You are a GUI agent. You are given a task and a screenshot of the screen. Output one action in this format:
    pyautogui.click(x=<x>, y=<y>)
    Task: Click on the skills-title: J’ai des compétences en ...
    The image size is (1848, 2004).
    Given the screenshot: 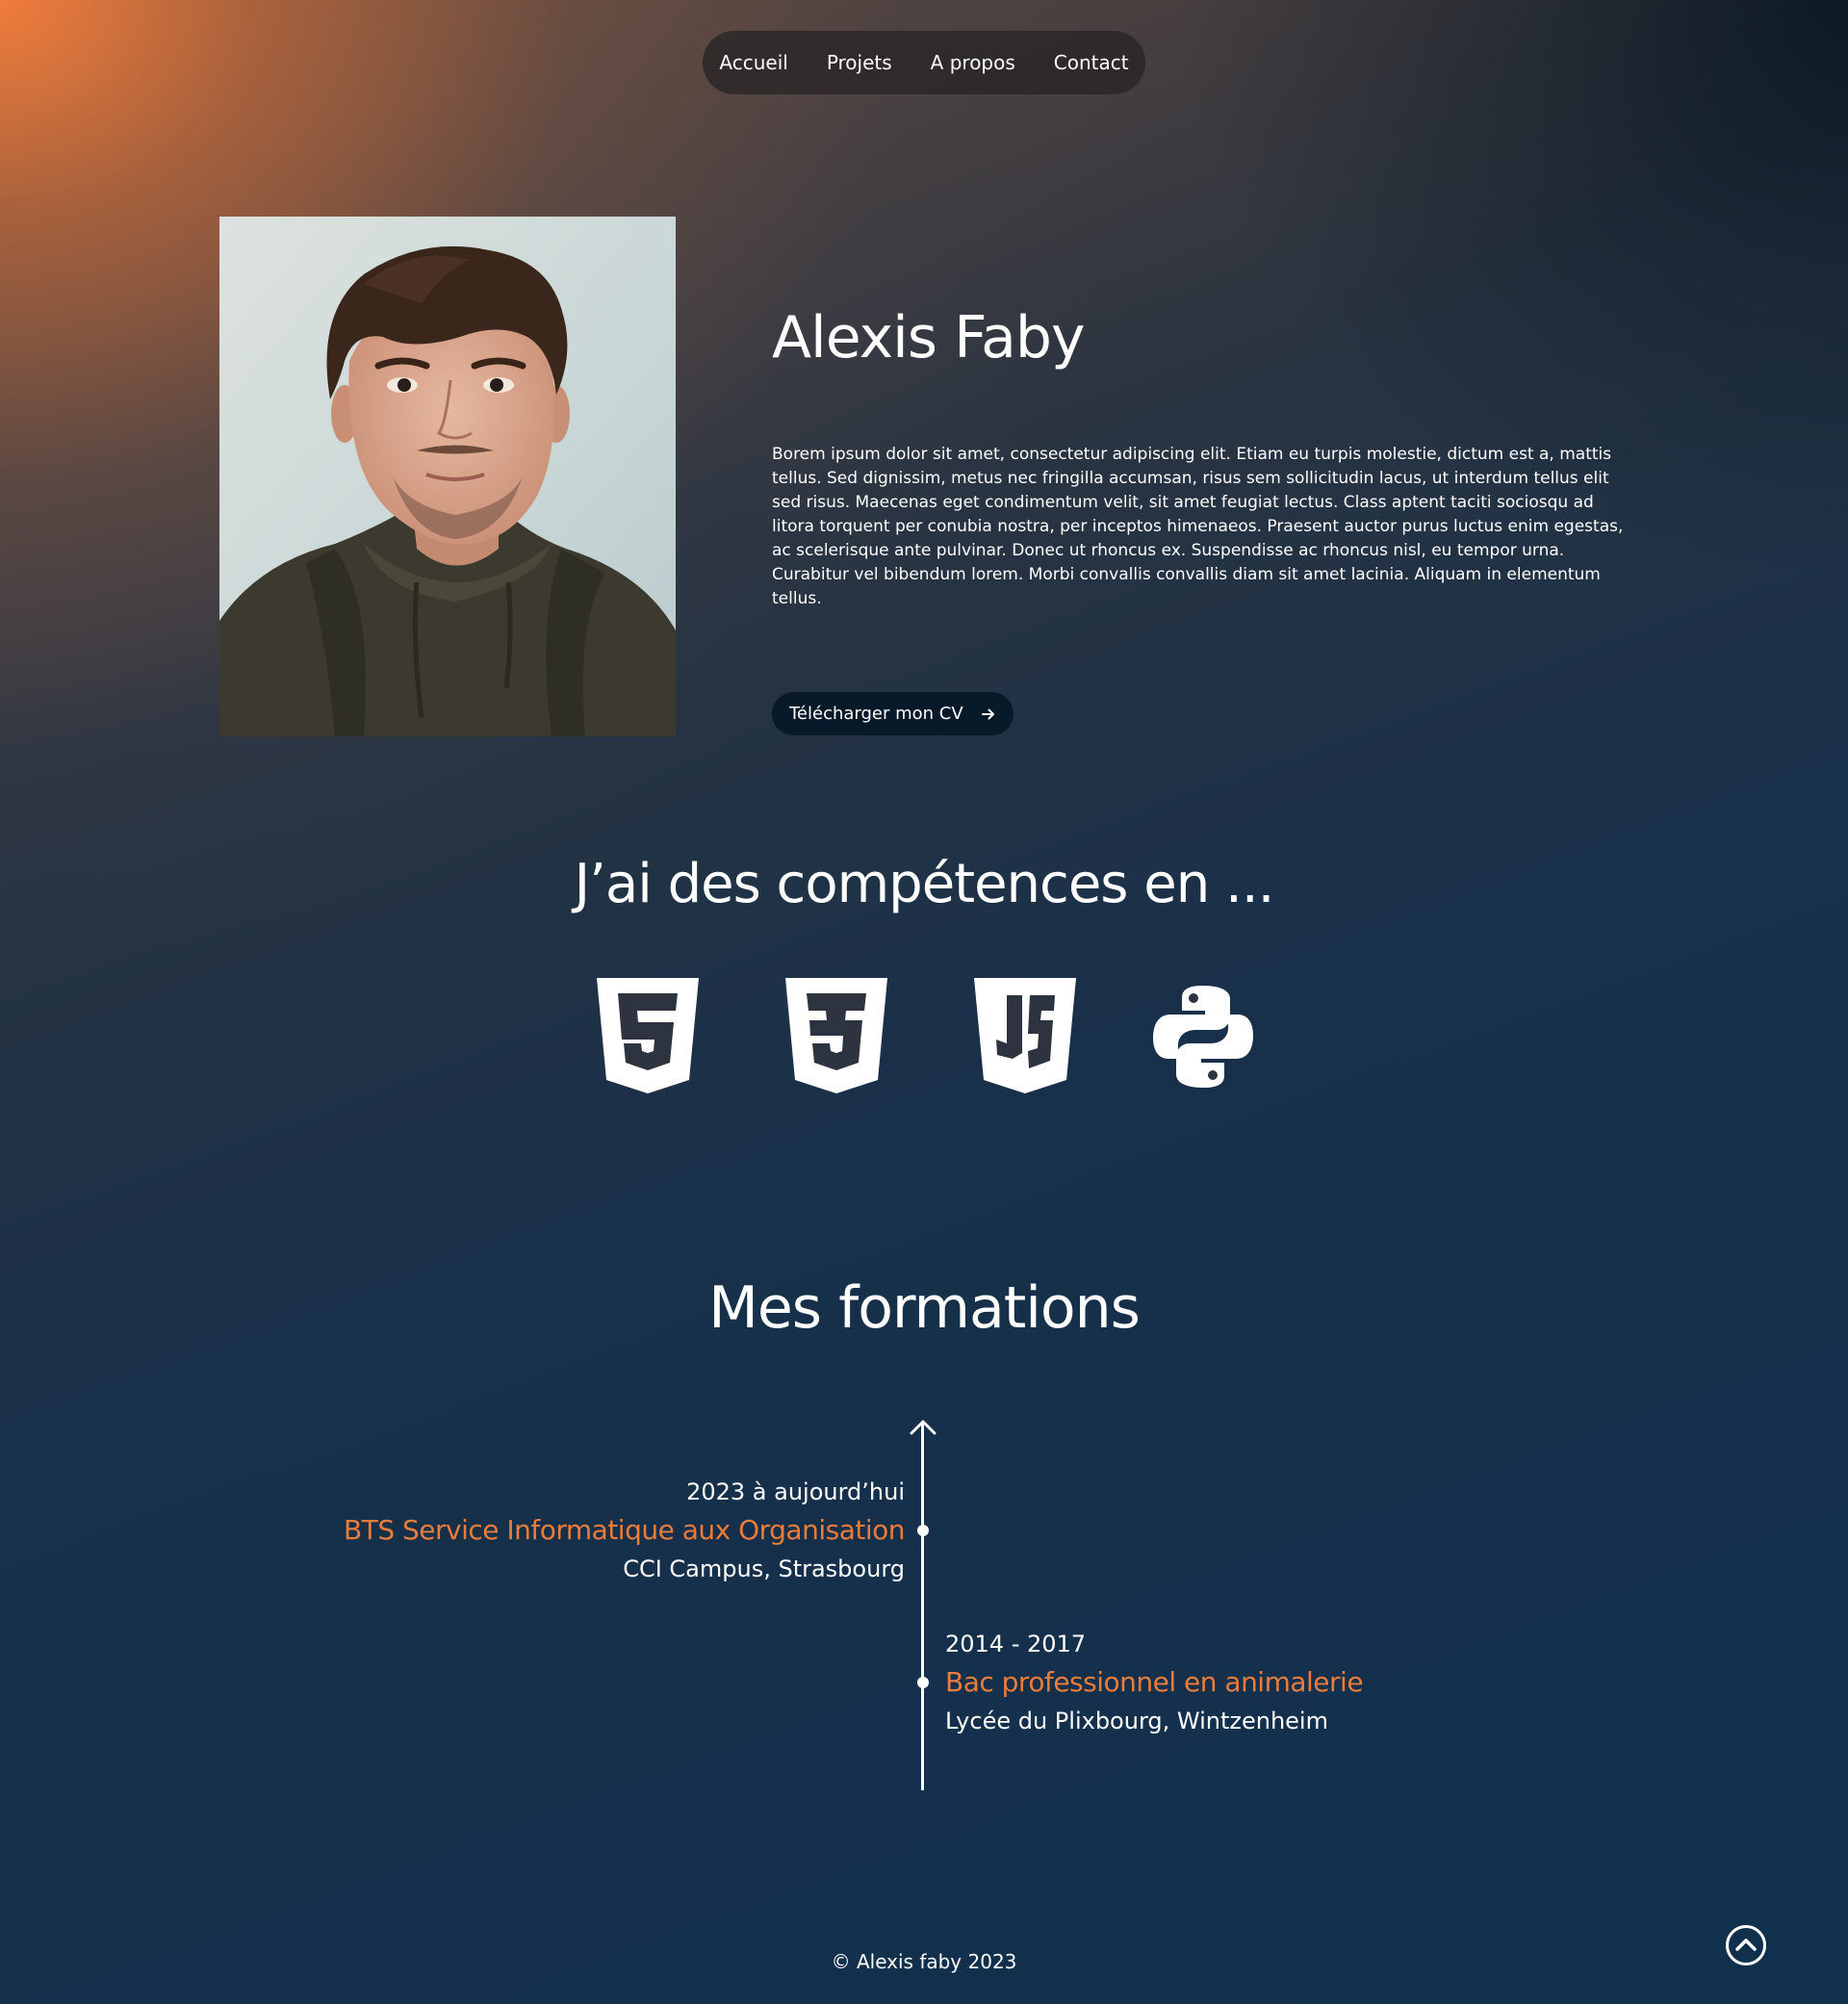 What is the action you would take?
    pyautogui.click(x=924, y=884)
    